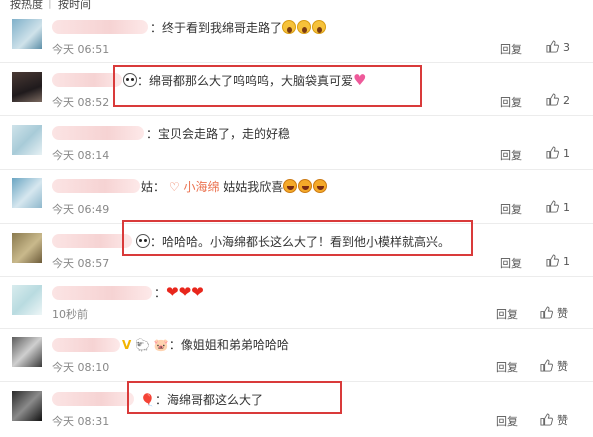 The width and height of the screenshot is (593, 437). I want to click on comment-text: 终于看到我绵哥走路了, so click(222, 28).